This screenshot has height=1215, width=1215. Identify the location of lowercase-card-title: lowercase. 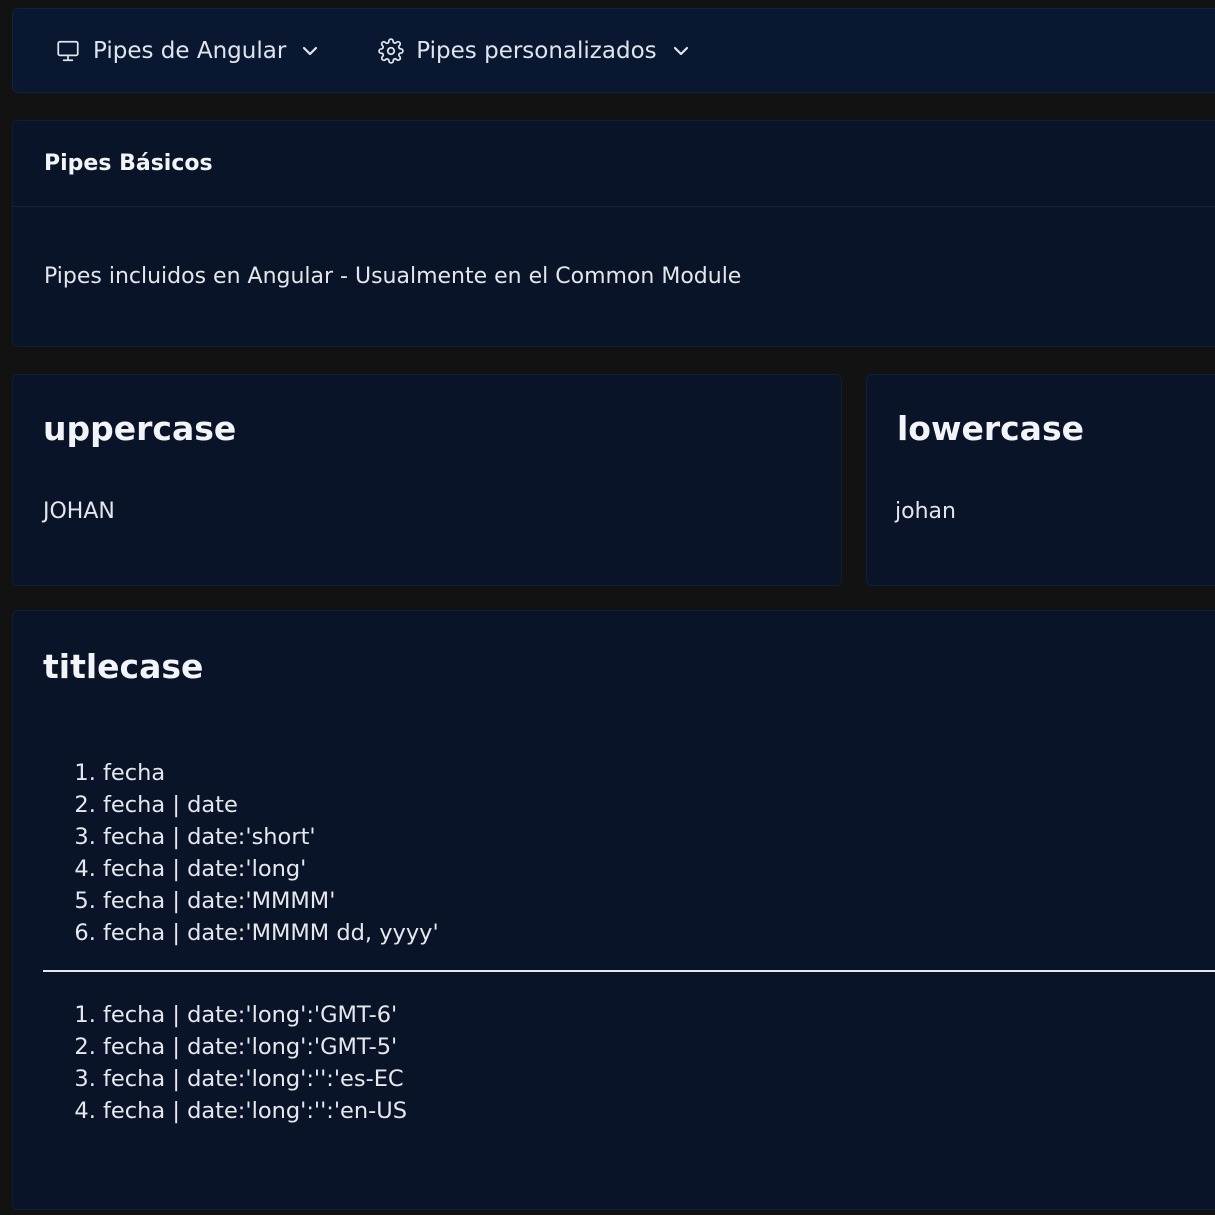
(990, 428).